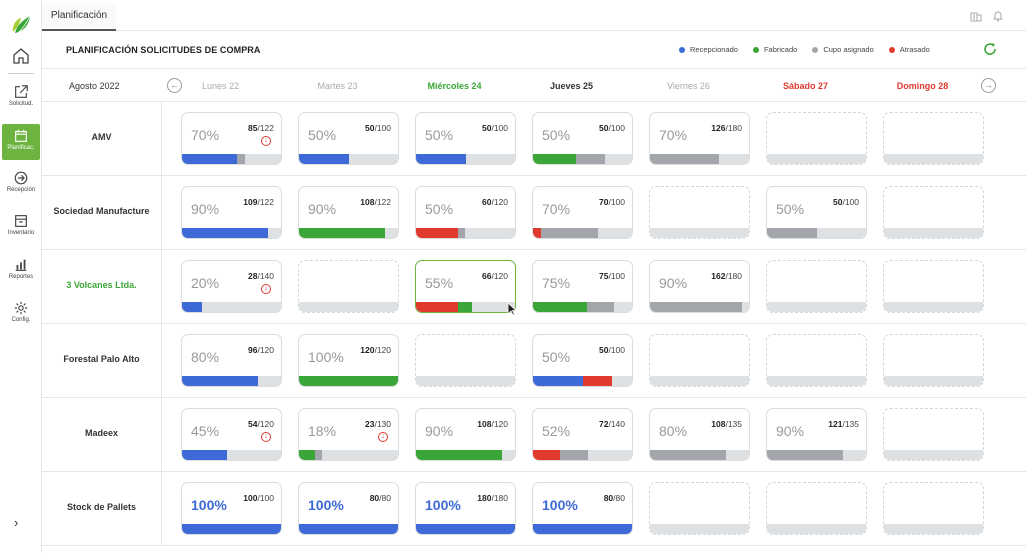 This screenshot has width=1026, height=553. What do you see at coordinates (611, 350) in the screenshot?
I see `quantity: 50/100` at bounding box center [611, 350].